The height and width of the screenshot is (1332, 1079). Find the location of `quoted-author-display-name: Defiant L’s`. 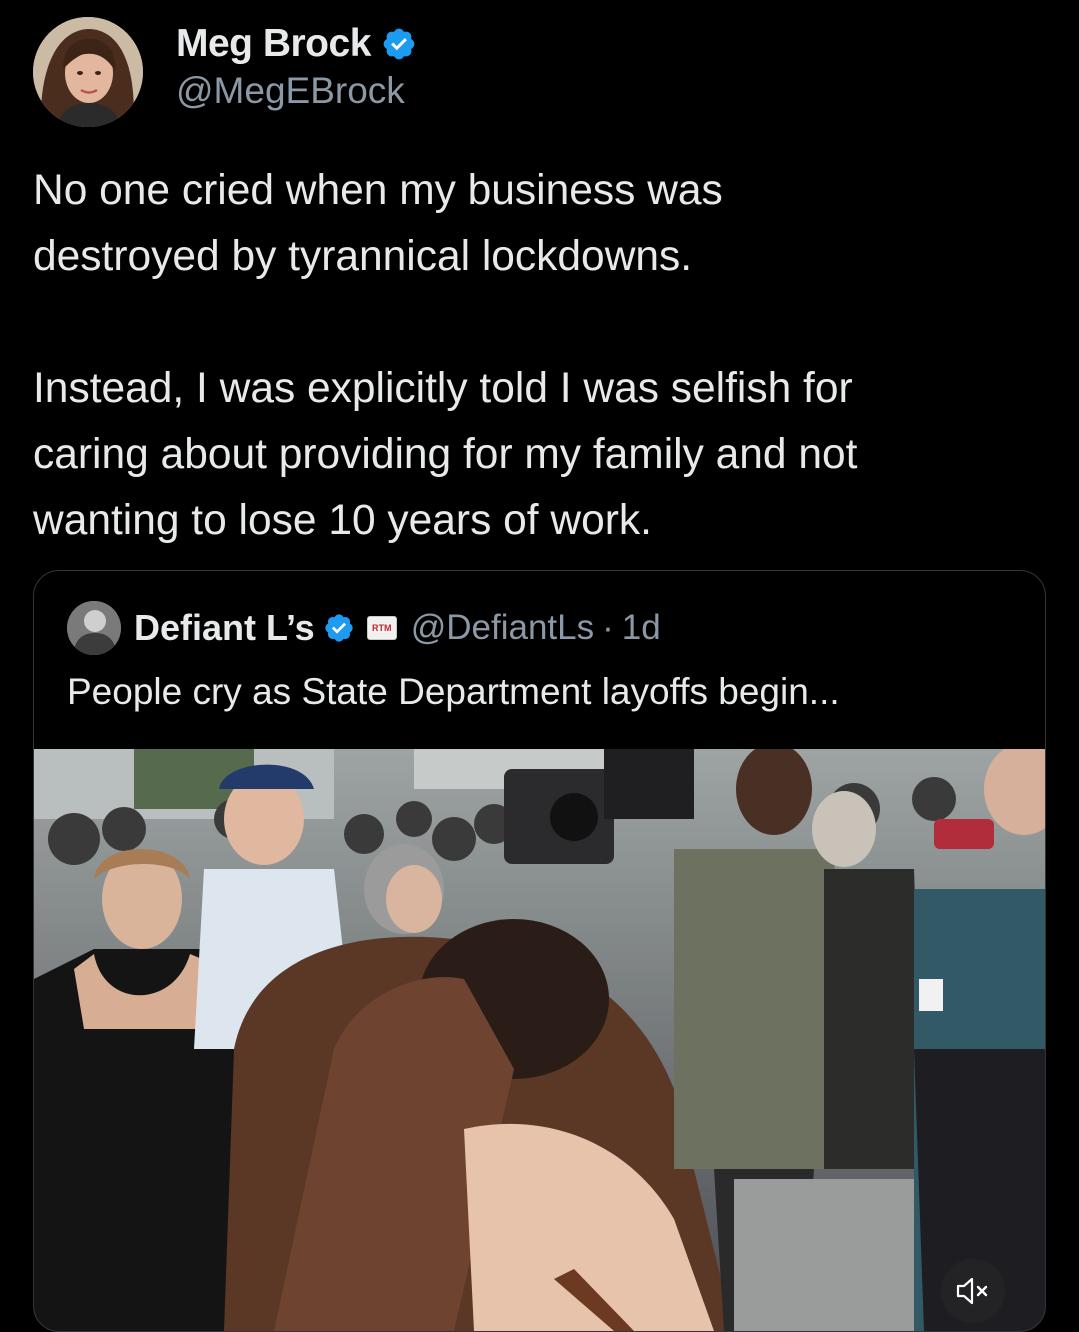

quoted-author-display-name: Defiant L’s is located at coordinates (224, 628).